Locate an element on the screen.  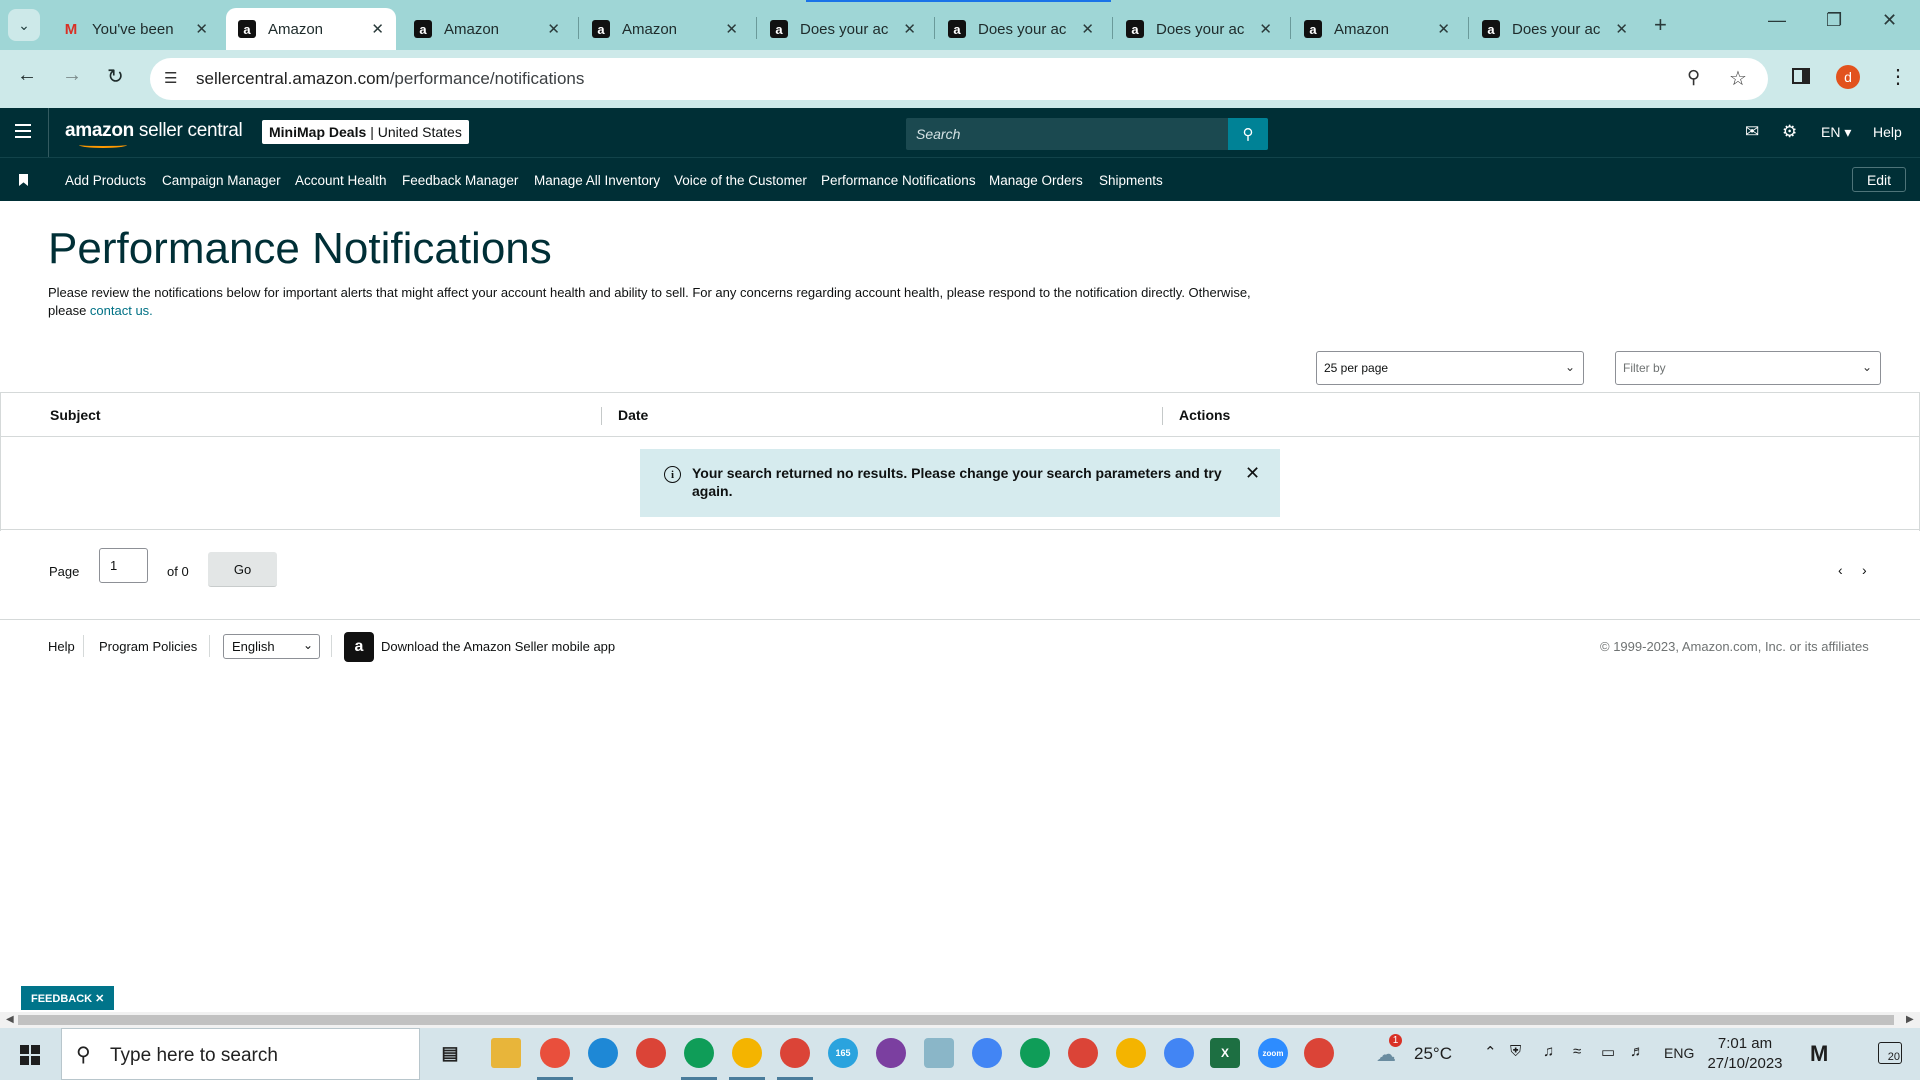
edit-nav-button: Edit is located at coordinates (1879, 179).